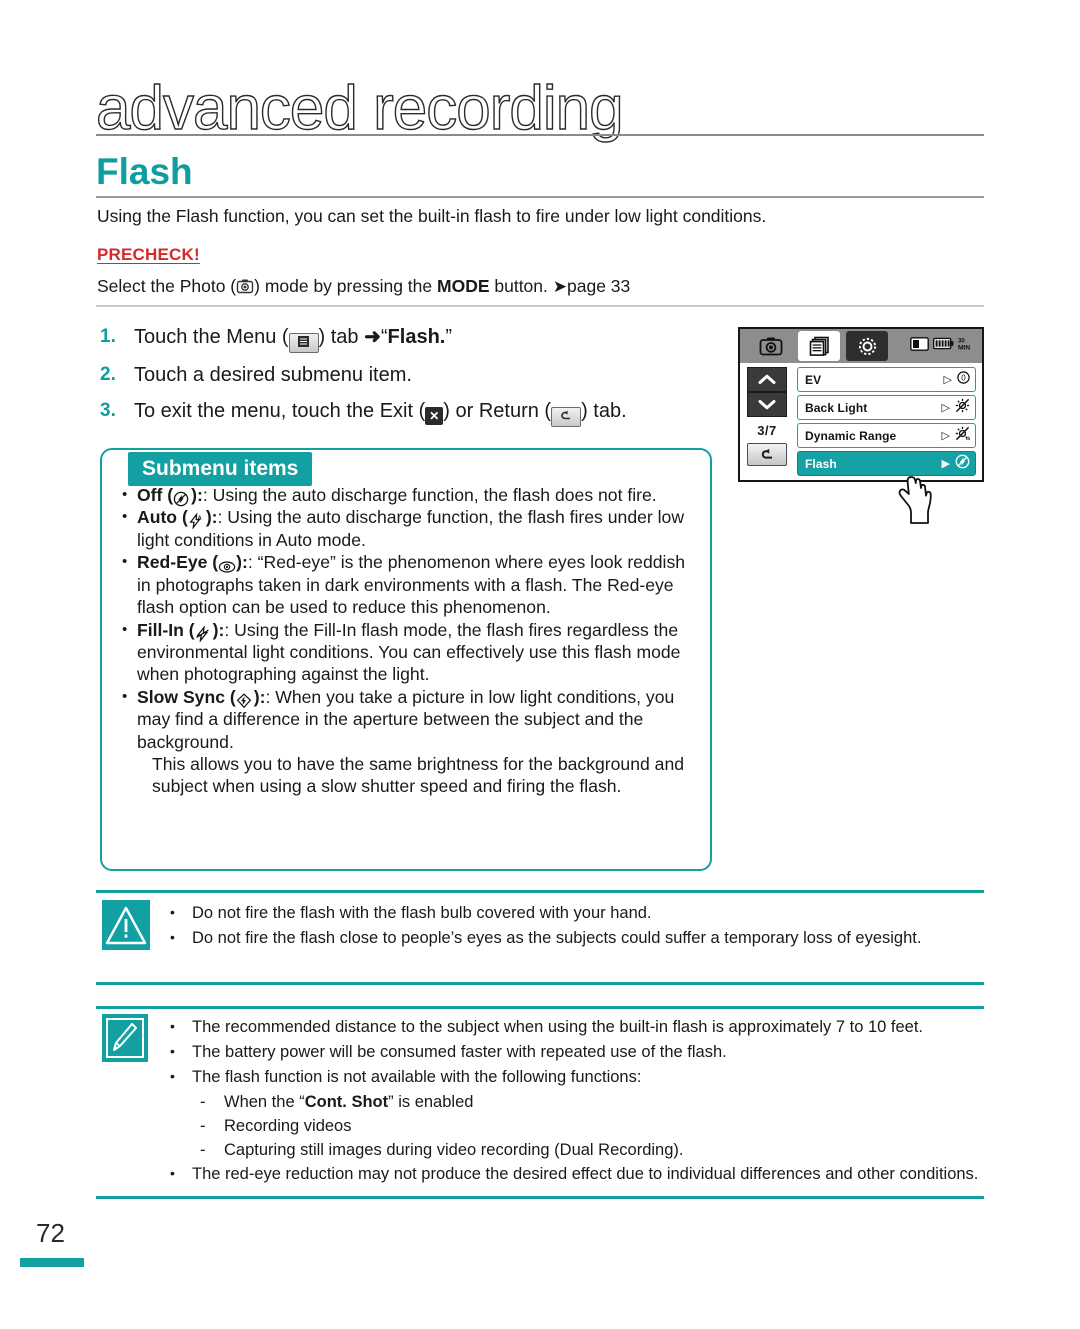 Image resolution: width=1080 pixels, height=1329 pixels. Describe the element at coordinates (961, 341) in the screenshot. I see `svg-text: 30` at that location.